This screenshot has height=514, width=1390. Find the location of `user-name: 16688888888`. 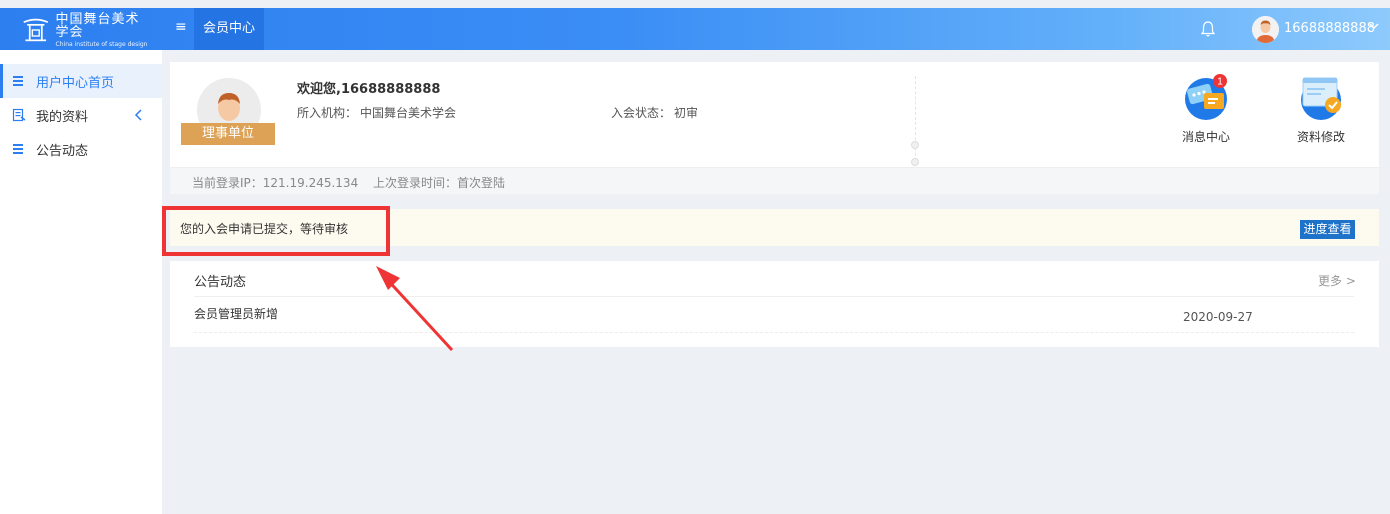

user-name: 16688888888 is located at coordinates (1329, 28).